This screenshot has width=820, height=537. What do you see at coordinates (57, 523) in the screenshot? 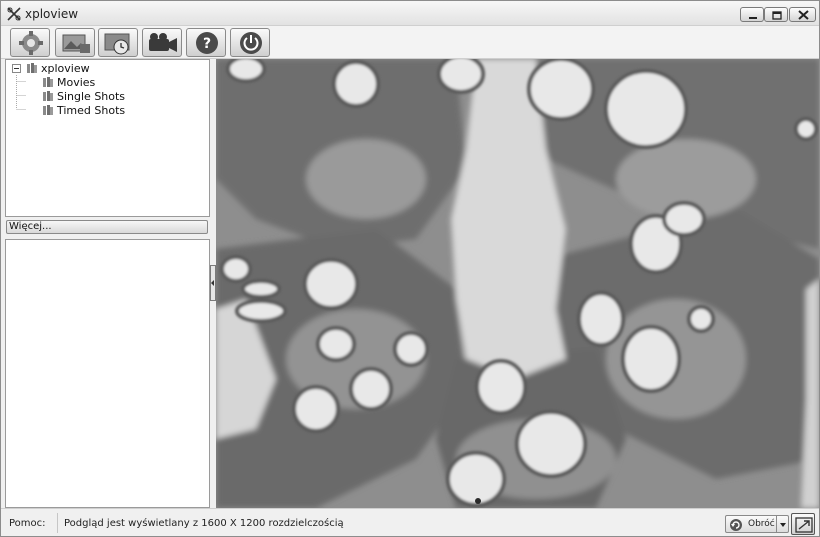
I see `status-divider` at bounding box center [57, 523].